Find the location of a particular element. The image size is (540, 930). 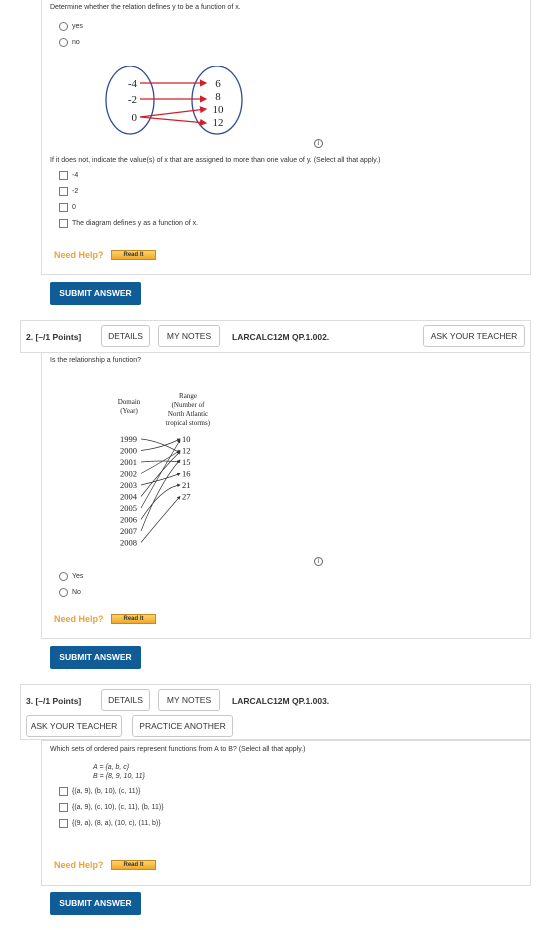

q2-arrows is located at coordinates (160, 490).